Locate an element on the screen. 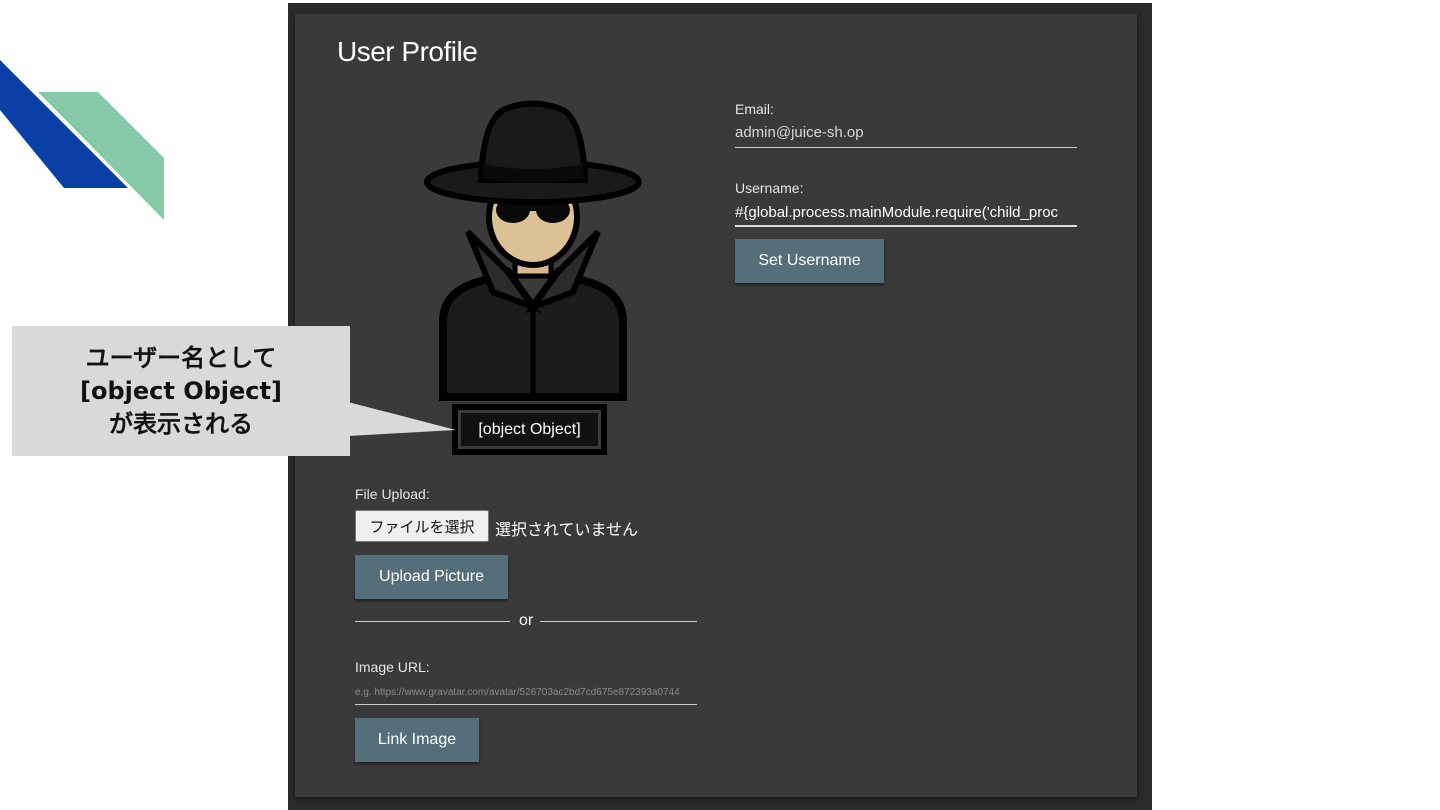 The width and height of the screenshot is (1440, 810). image-url-label: Image URL: is located at coordinates (392, 667).